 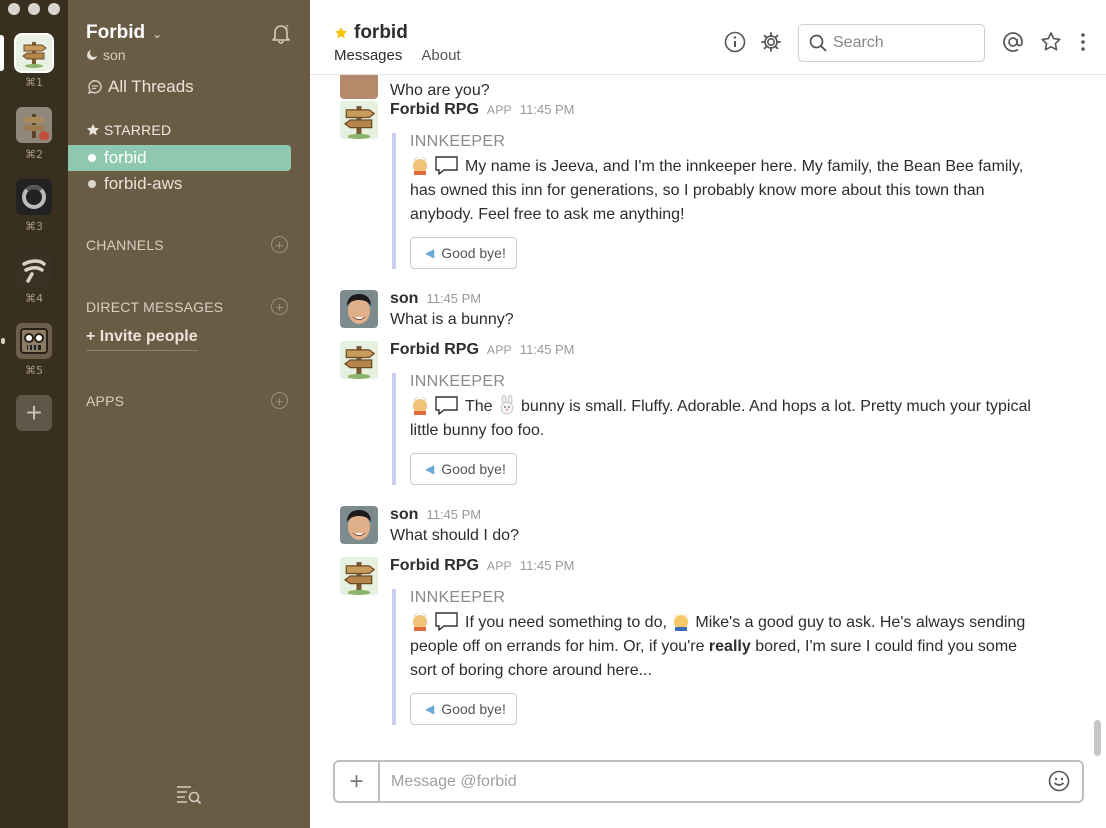 What do you see at coordinates (735, 42) in the screenshot?
I see `info-icon` at bounding box center [735, 42].